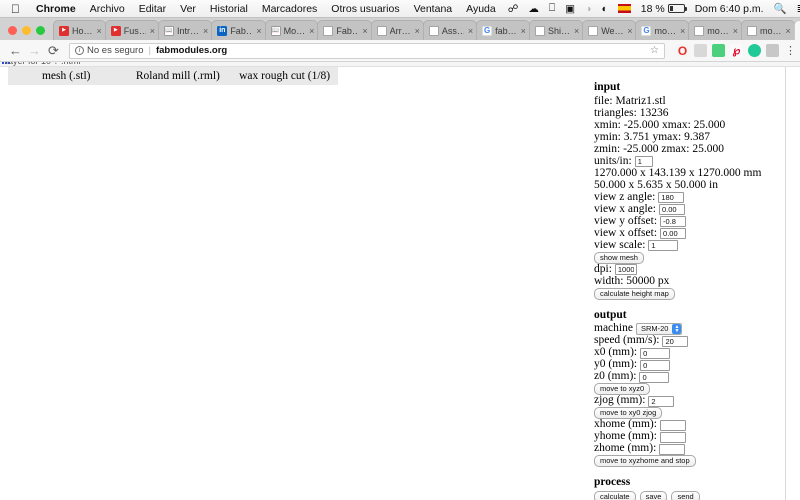  What do you see at coordinates (609, 30) in the screenshot?
I see `browser-tab: We… ×` at bounding box center [609, 30].